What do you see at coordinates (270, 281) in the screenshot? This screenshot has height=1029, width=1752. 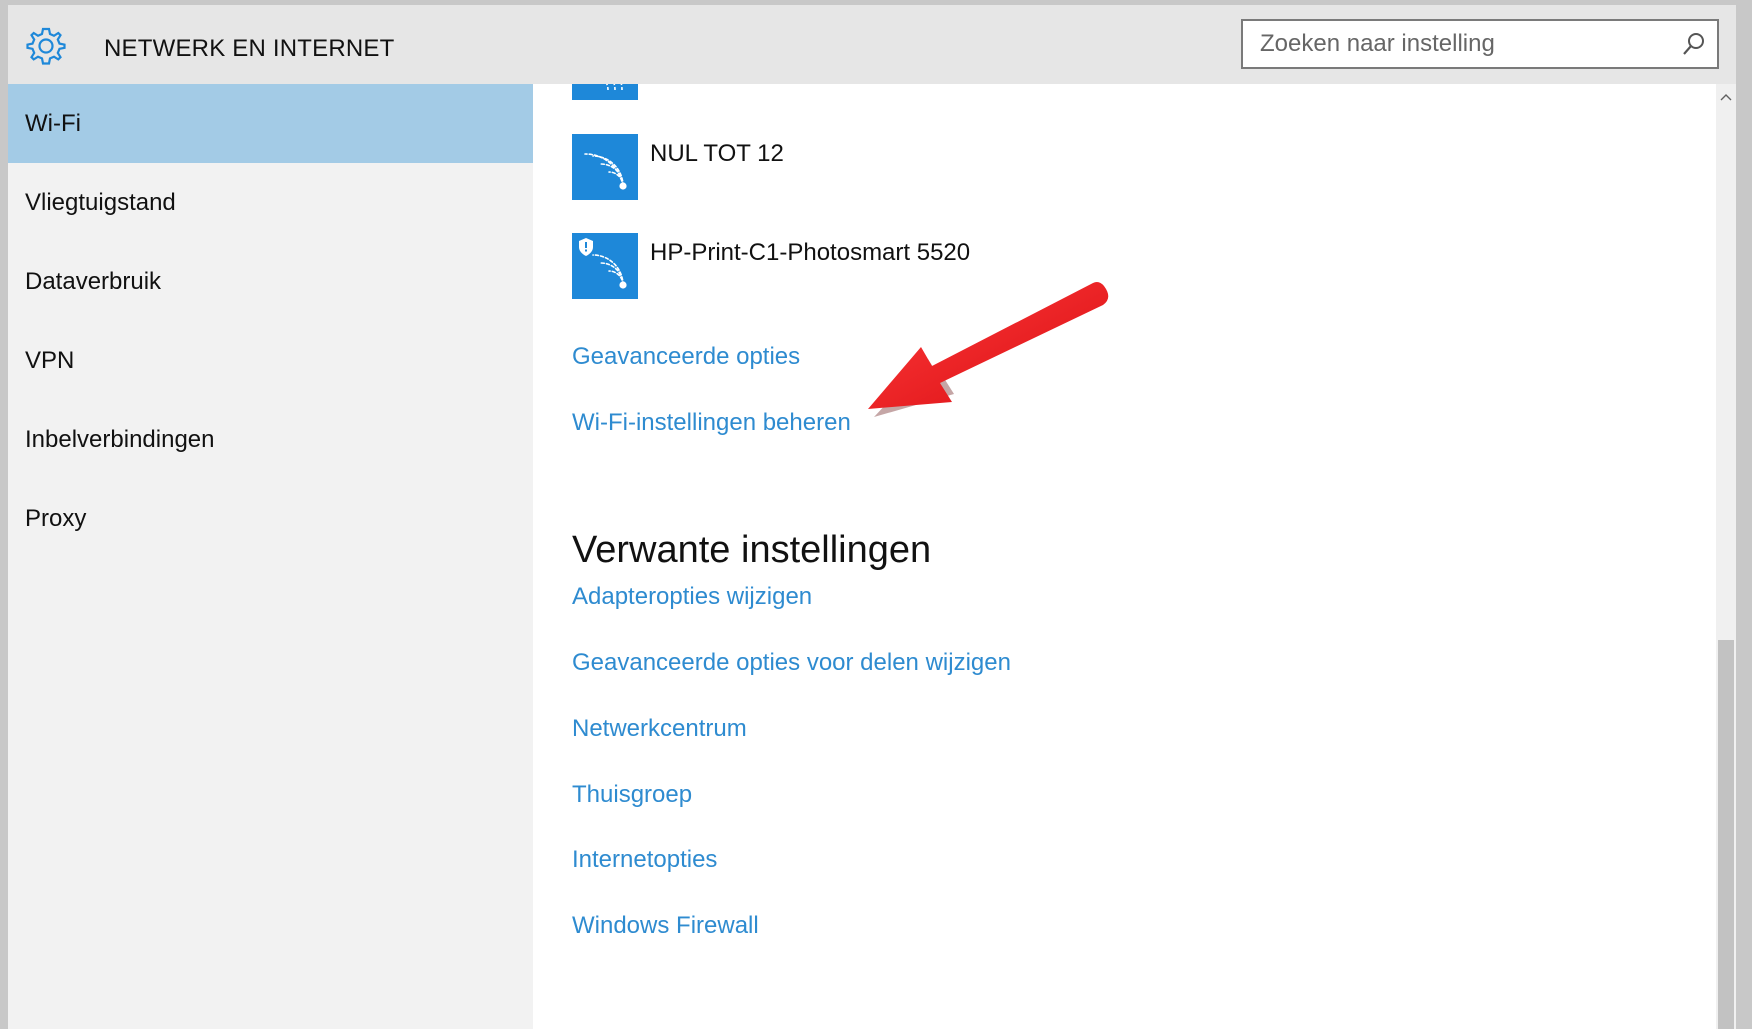 I see `sidebar-item-data-usage: Dataverbruik` at bounding box center [270, 281].